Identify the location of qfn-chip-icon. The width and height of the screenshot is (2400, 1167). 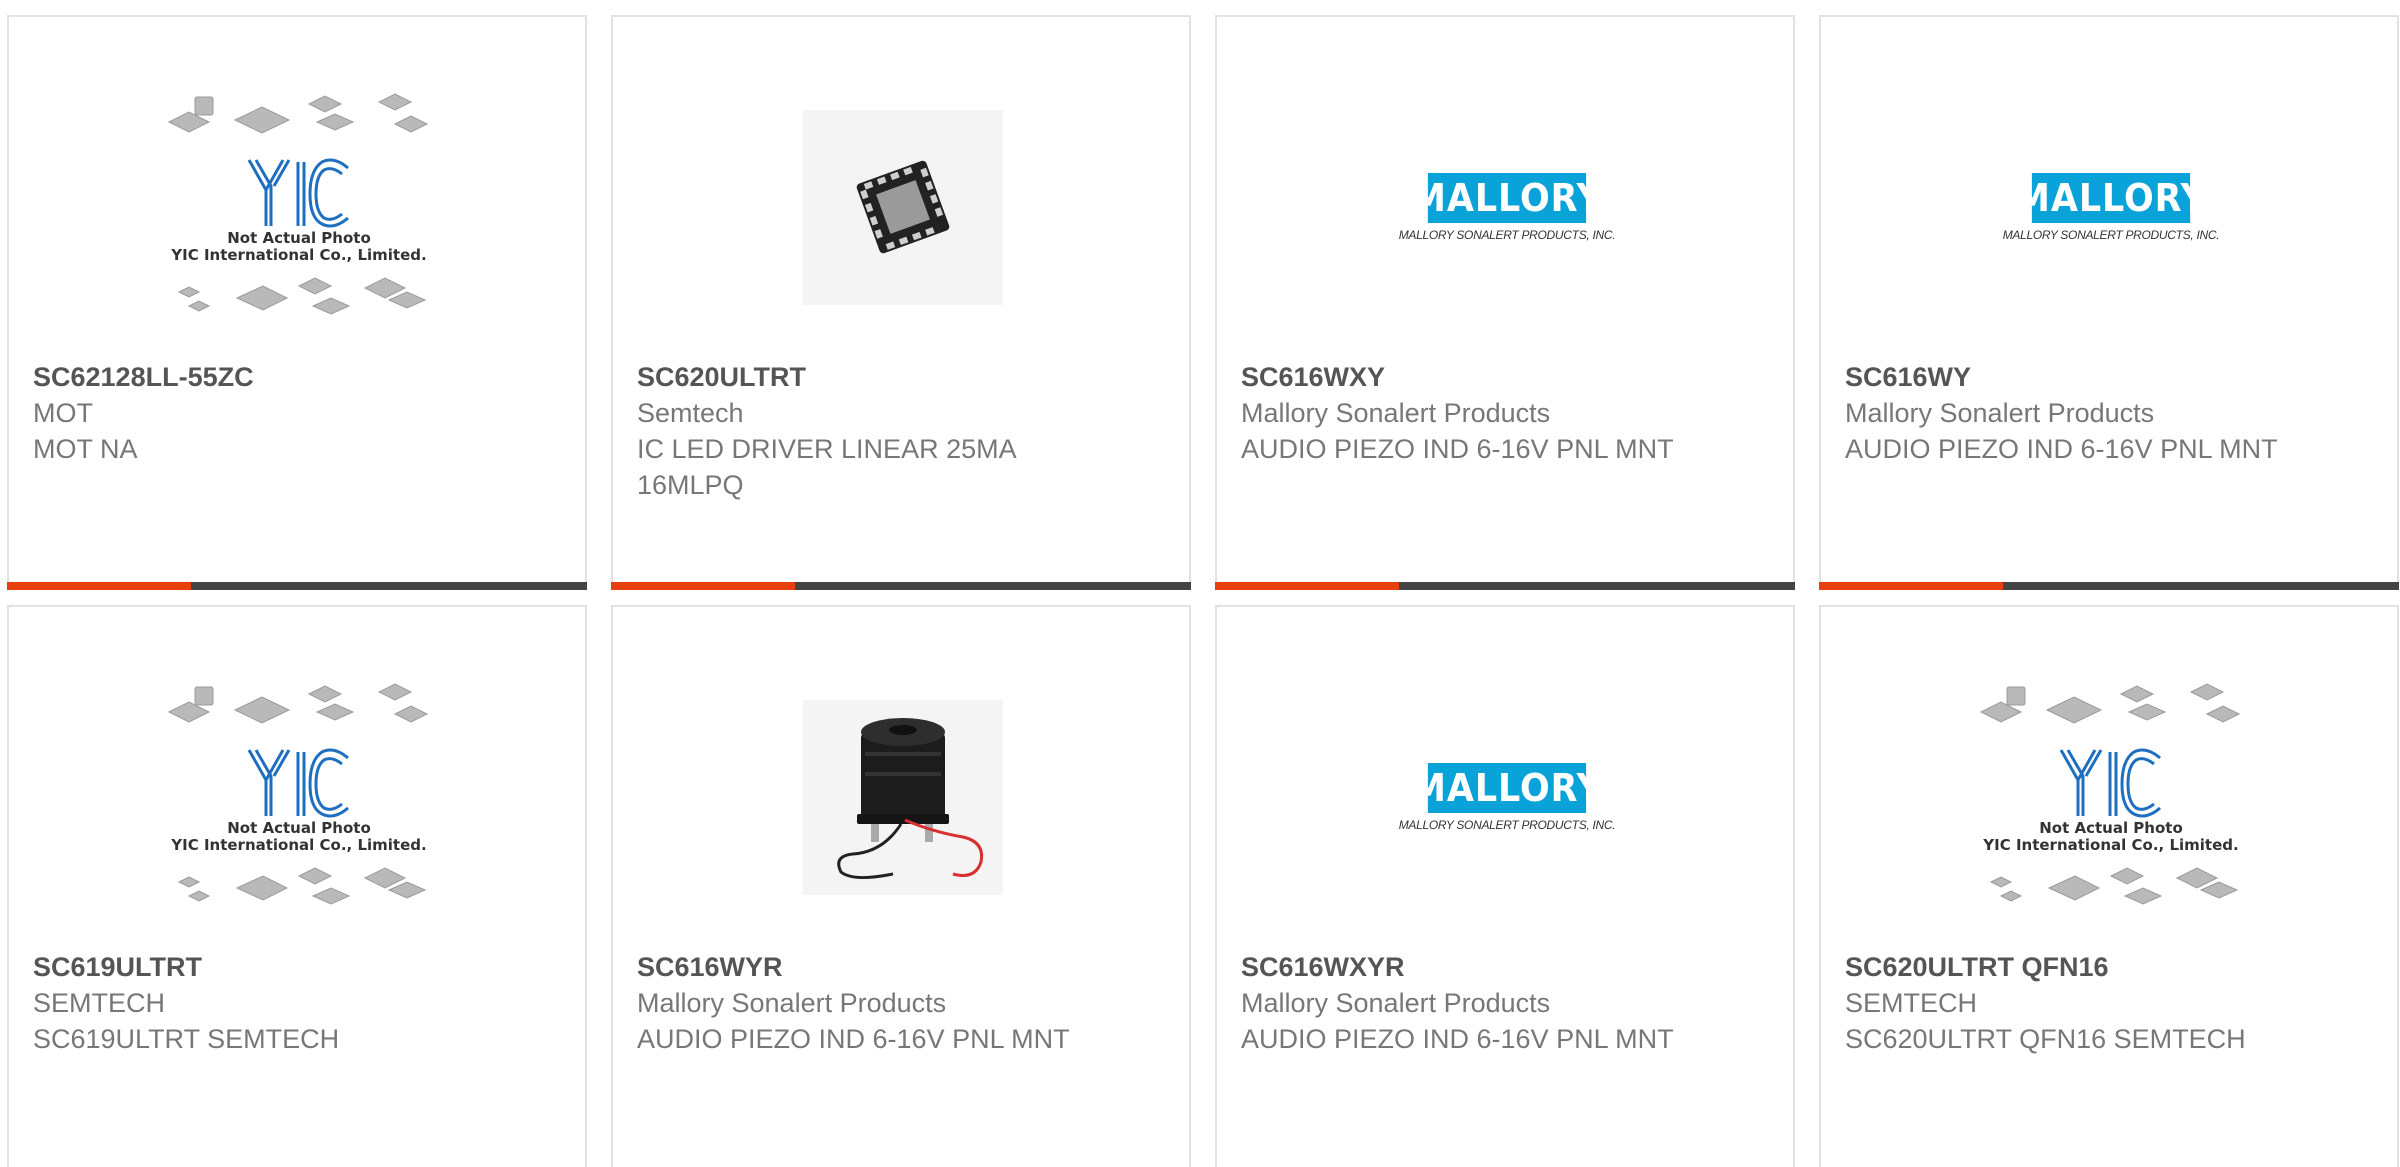
(903, 207).